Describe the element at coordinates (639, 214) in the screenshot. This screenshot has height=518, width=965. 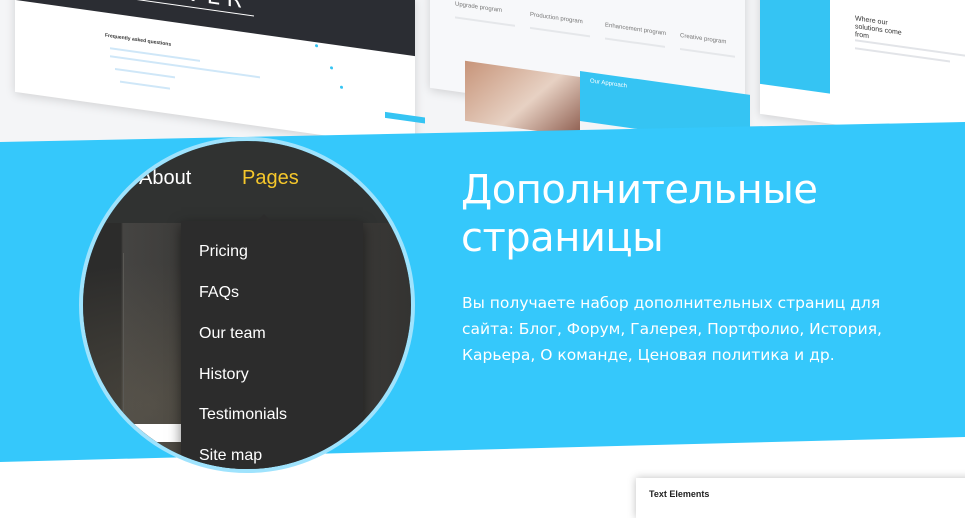
I see `feature-heading: Дополнительные страницы` at that location.